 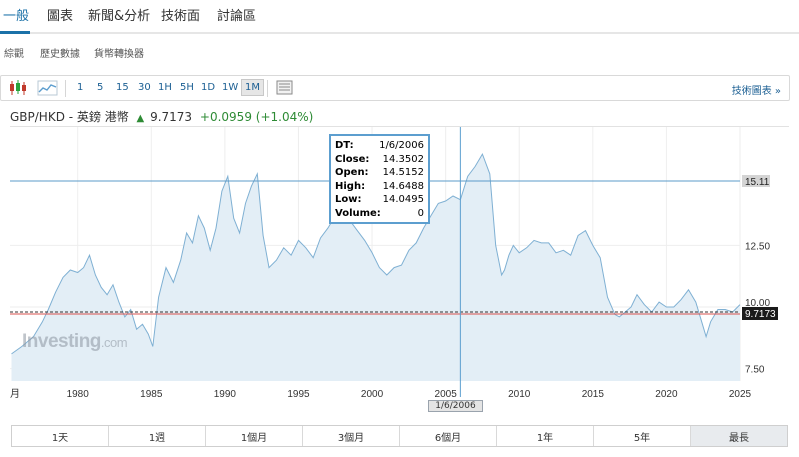 What do you see at coordinates (519, 394) in the screenshot?
I see `x-tick-label: 2010` at bounding box center [519, 394].